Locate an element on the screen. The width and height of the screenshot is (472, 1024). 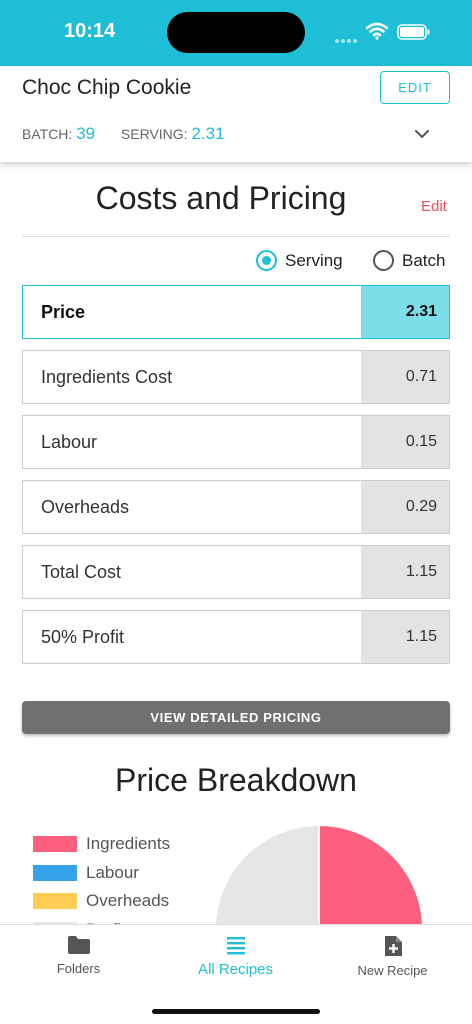
pie-slice-profit is located at coordinates (267, 875).